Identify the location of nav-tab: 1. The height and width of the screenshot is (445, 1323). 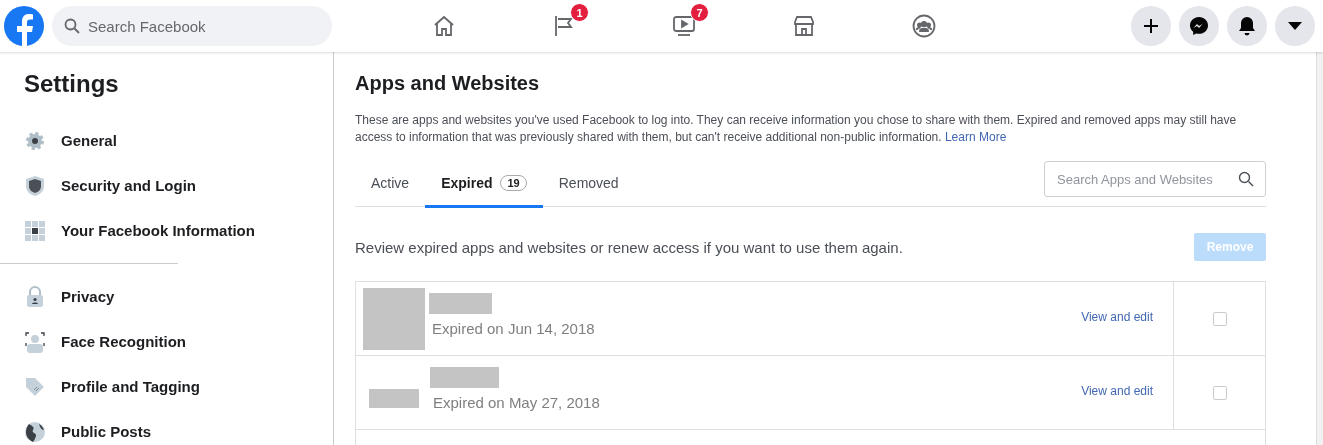
(564, 26).